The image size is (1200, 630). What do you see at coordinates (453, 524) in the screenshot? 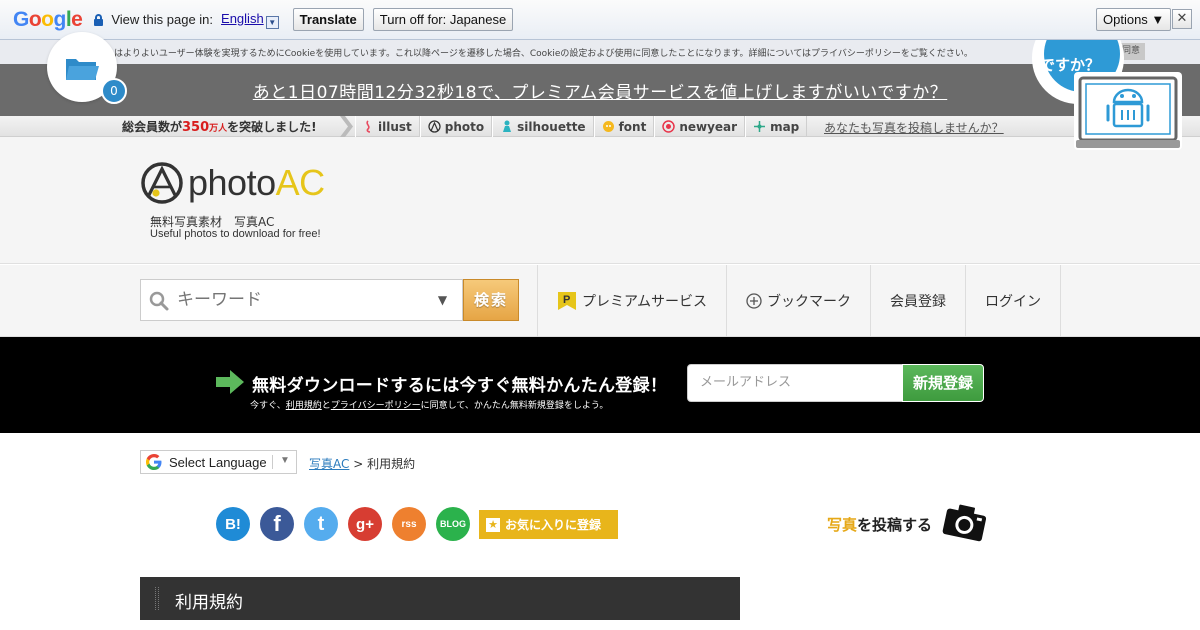
I see `blog-icon: BLOG` at bounding box center [453, 524].